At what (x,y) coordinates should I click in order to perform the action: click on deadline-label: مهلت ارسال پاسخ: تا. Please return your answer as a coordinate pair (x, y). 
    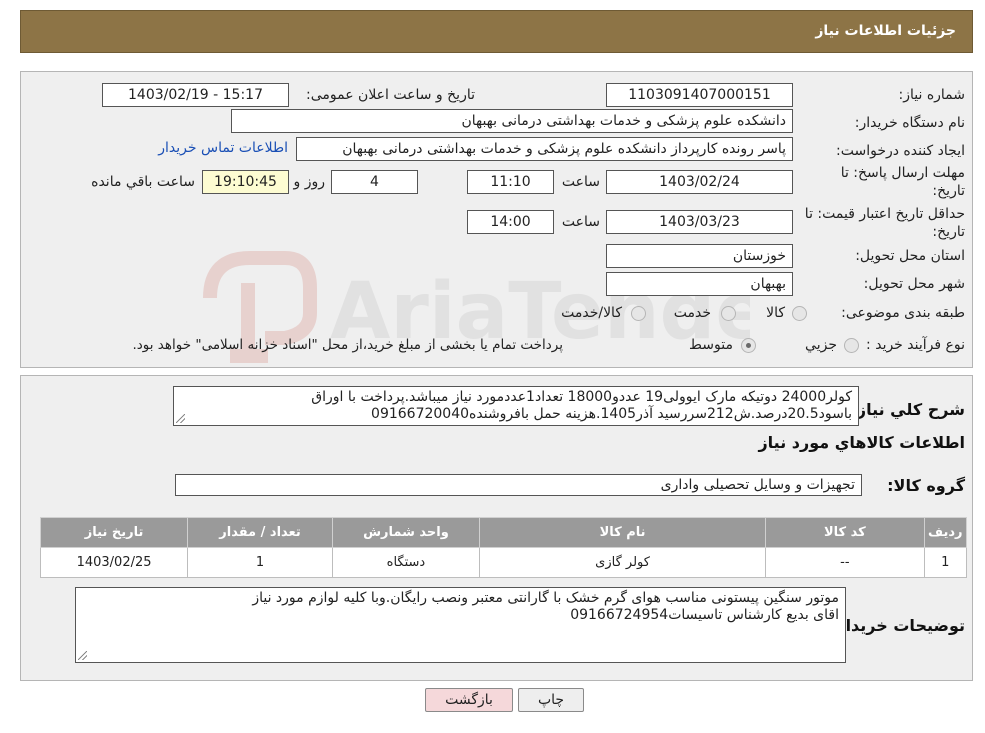
    Looking at the image, I should click on (902, 173).